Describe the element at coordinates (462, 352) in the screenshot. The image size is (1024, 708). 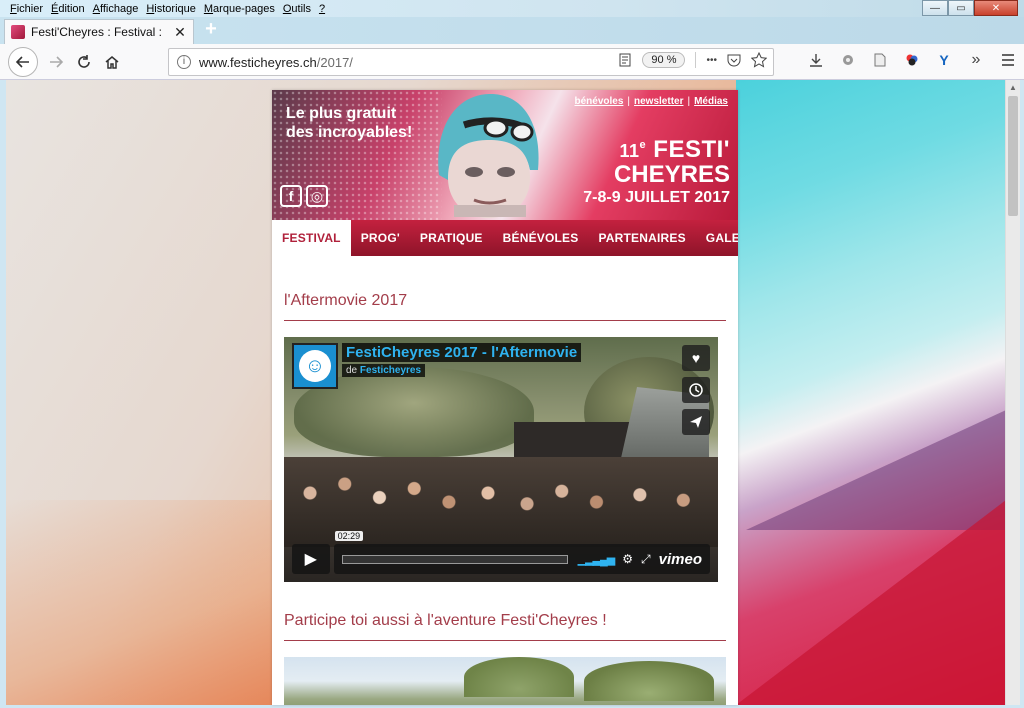
I see `video-title: FestiCheyres 2017 - l'Aftermovie` at that location.